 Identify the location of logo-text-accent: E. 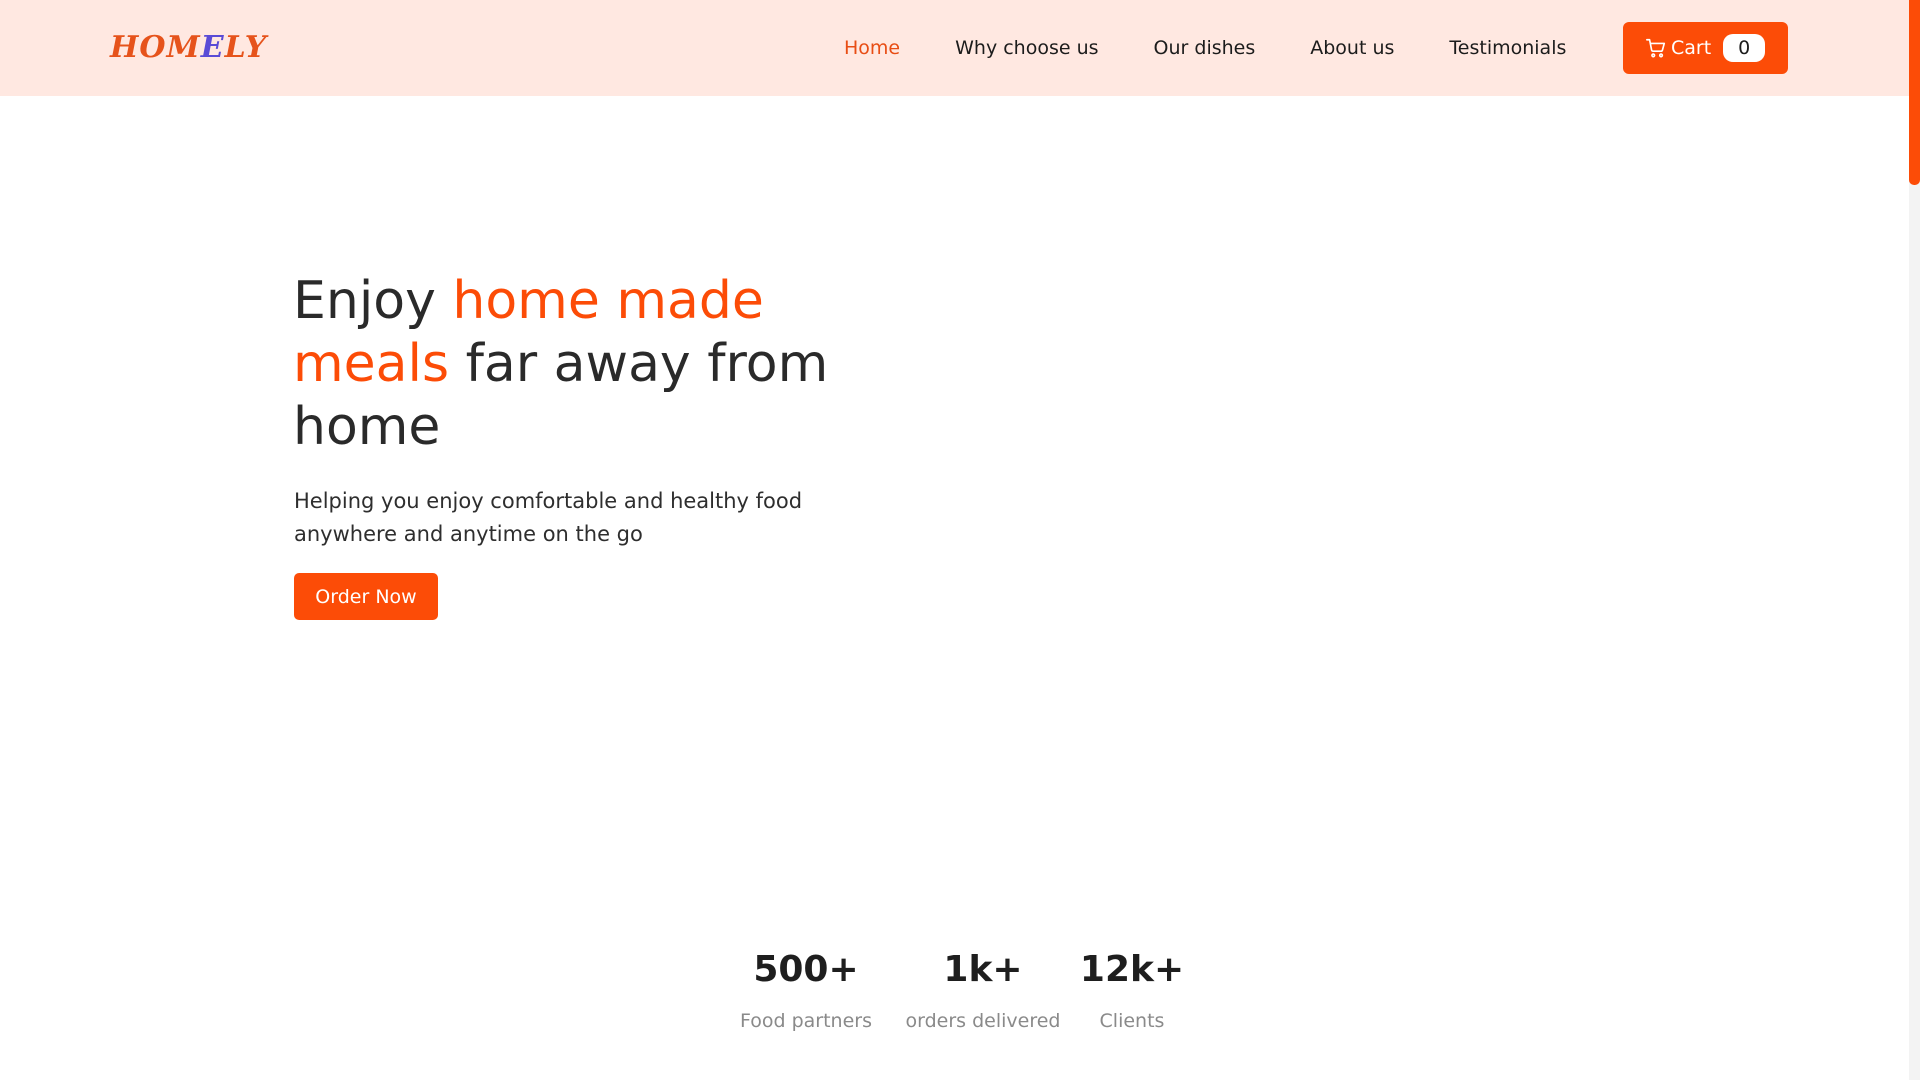
(212, 47).